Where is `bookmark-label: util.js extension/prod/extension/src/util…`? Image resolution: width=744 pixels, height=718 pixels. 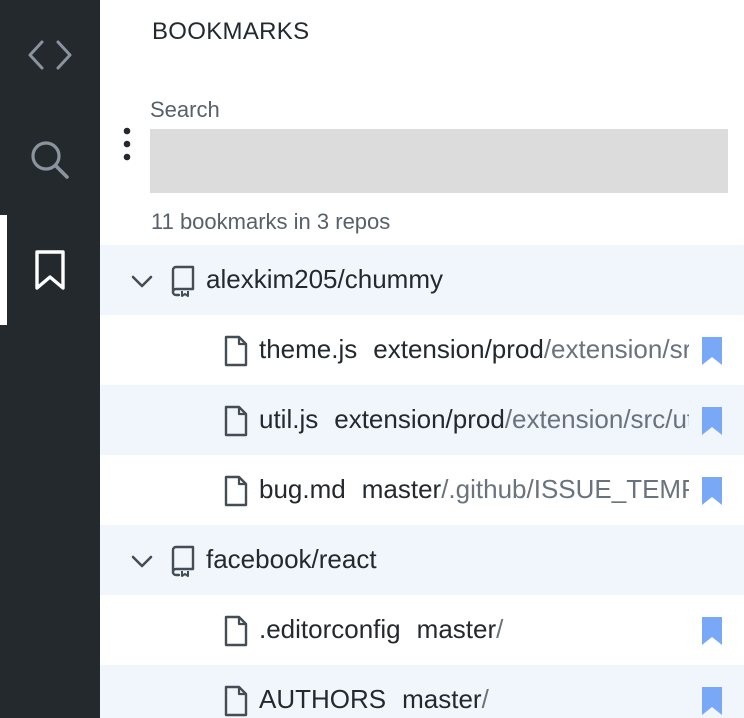 bookmark-label: util.js extension/prod/extension/src/util… is located at coordinates (474, 419).